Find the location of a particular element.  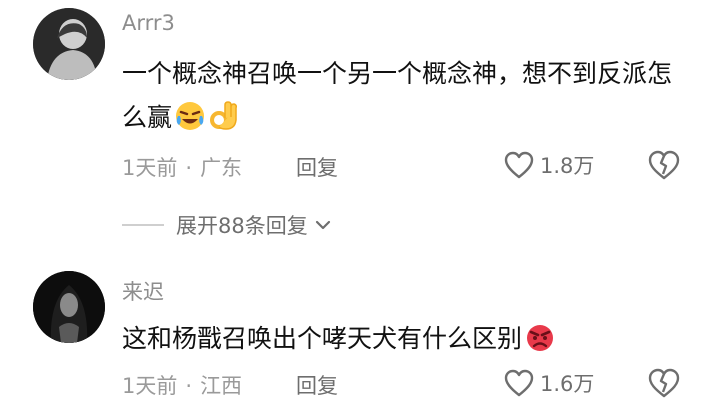

like-button: 1.6万 is located at coordinates (549, 383).